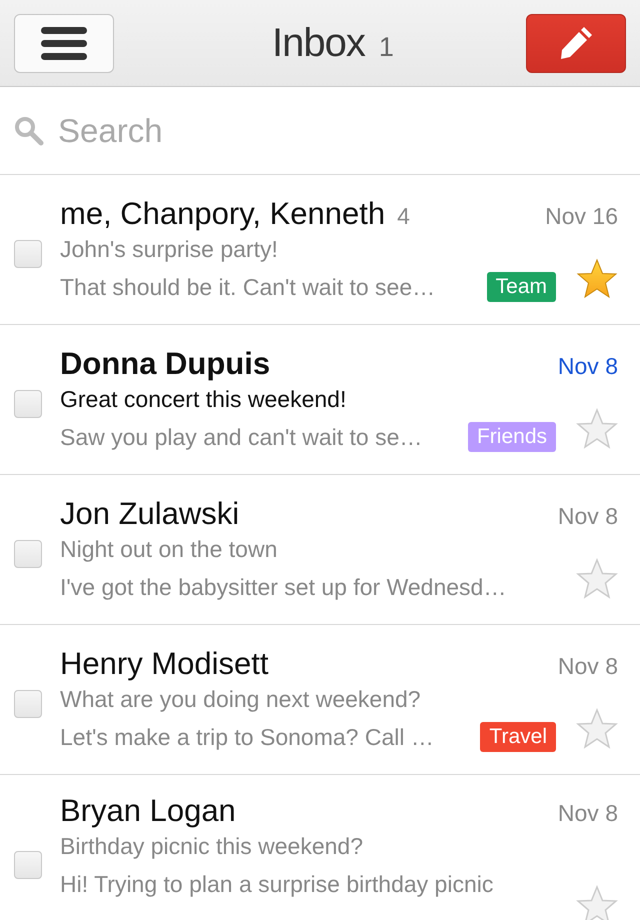 Image resolution: width=640 pixels, height=920 pixels. I want to click on sender-name: Henry Modisett, so click(164, 664).